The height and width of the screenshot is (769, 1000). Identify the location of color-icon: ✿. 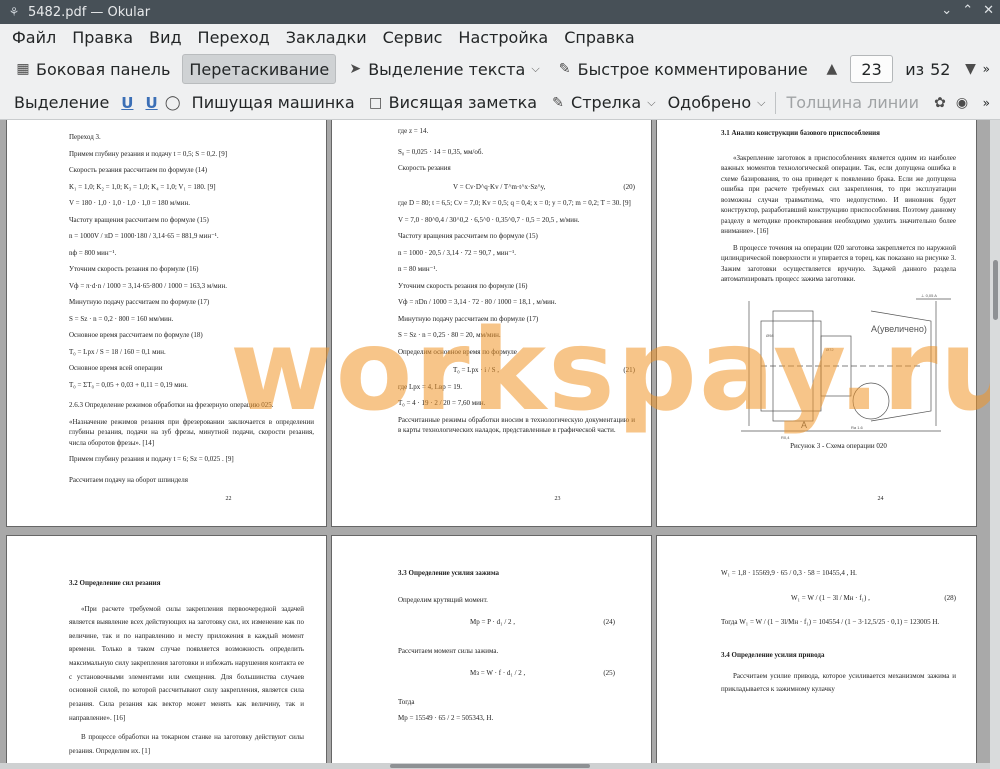
(940, 103).